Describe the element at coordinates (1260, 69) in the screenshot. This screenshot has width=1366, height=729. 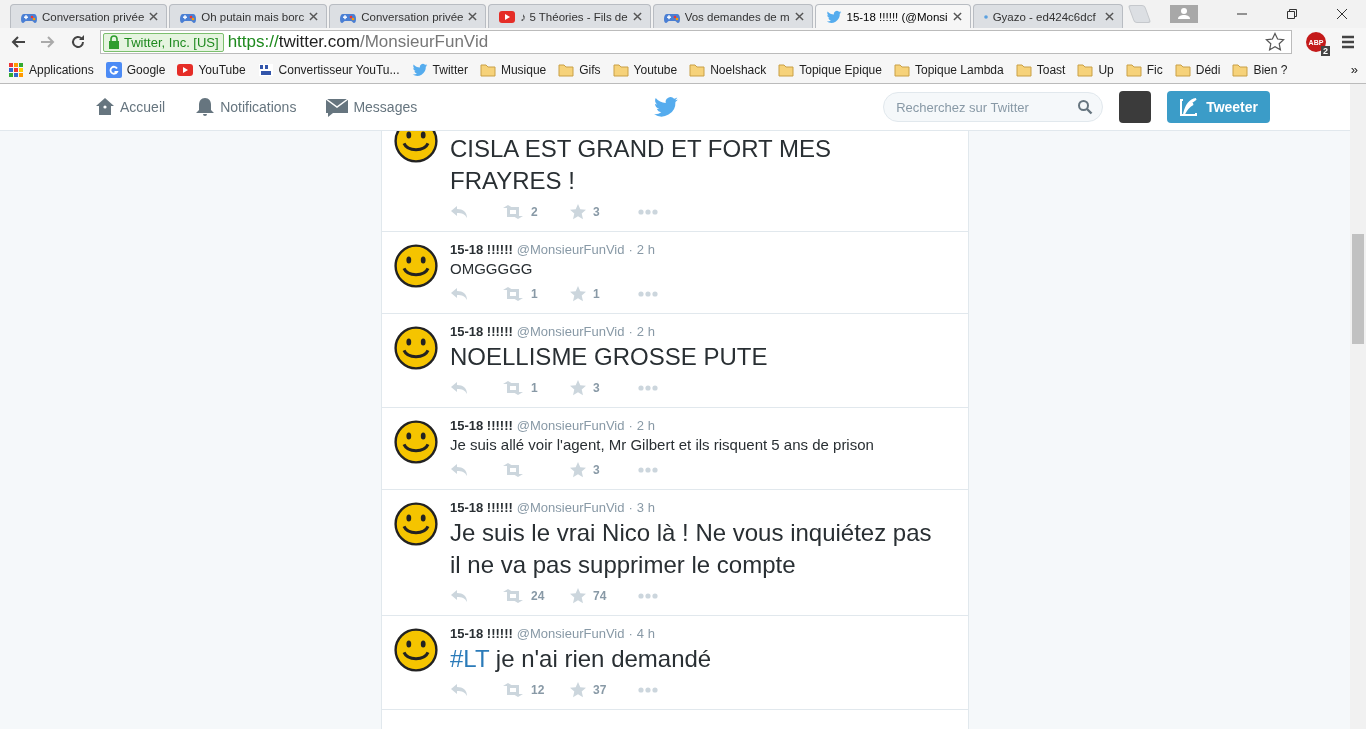
I see `bookmark-link: Bien ?` at that location.